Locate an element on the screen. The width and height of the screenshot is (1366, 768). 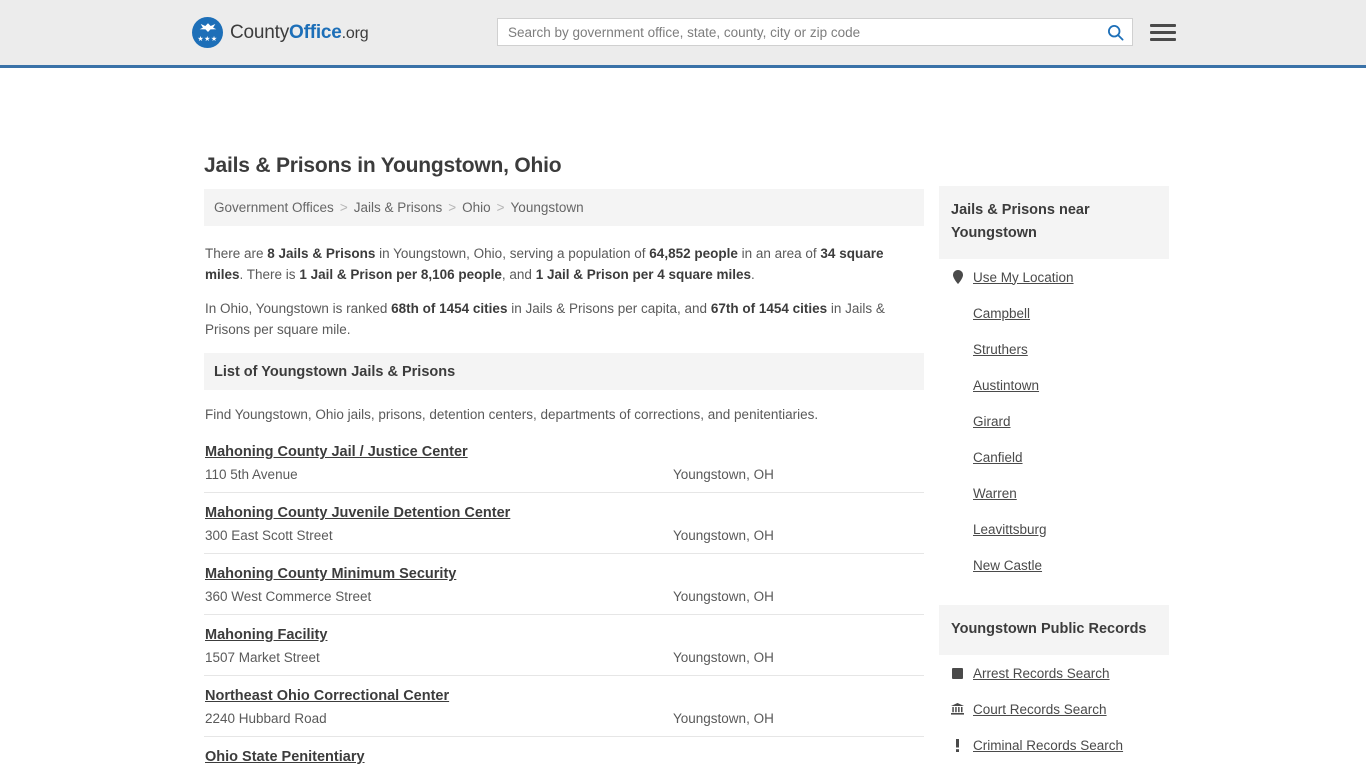
listing-details: 360 West Commerce Street Youngstown, OH is located at coordinates (564, 596).